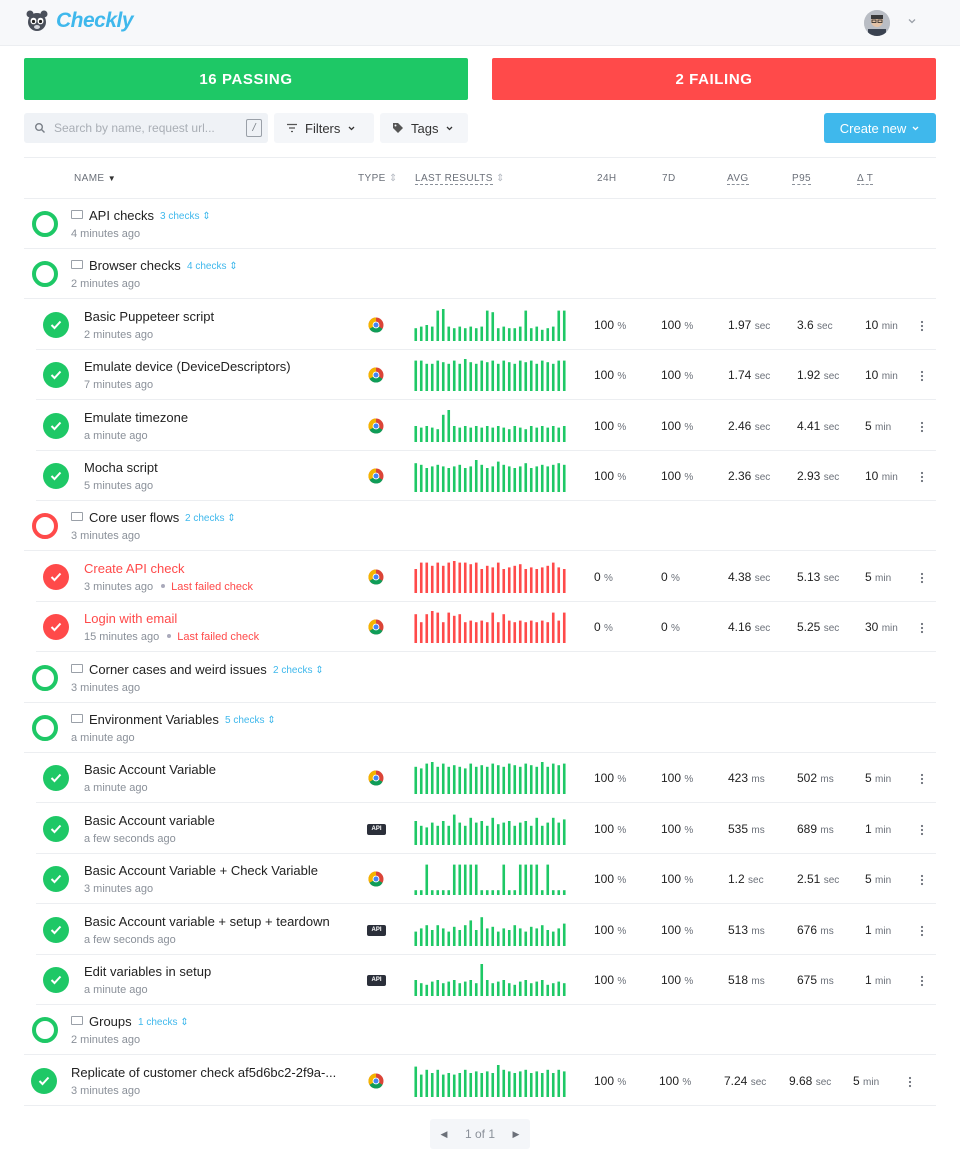  What do you see at coordinates (178, 669) in the screenshot?
I see `group-name: Corner cases and weird issues` at bounding box center [178, 669].